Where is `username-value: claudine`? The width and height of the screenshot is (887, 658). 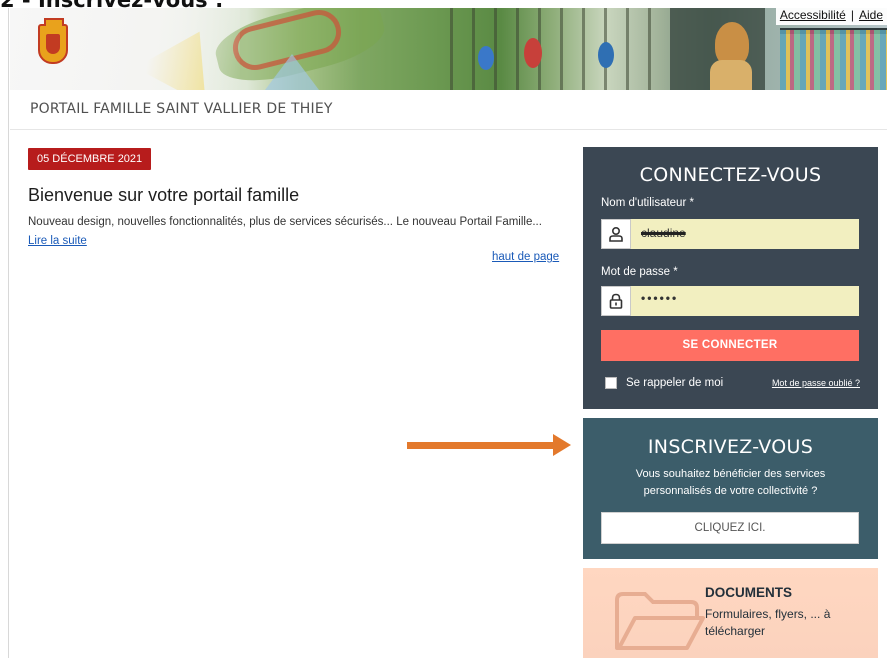
username-value: claudine is located at coordinates (663, 233).